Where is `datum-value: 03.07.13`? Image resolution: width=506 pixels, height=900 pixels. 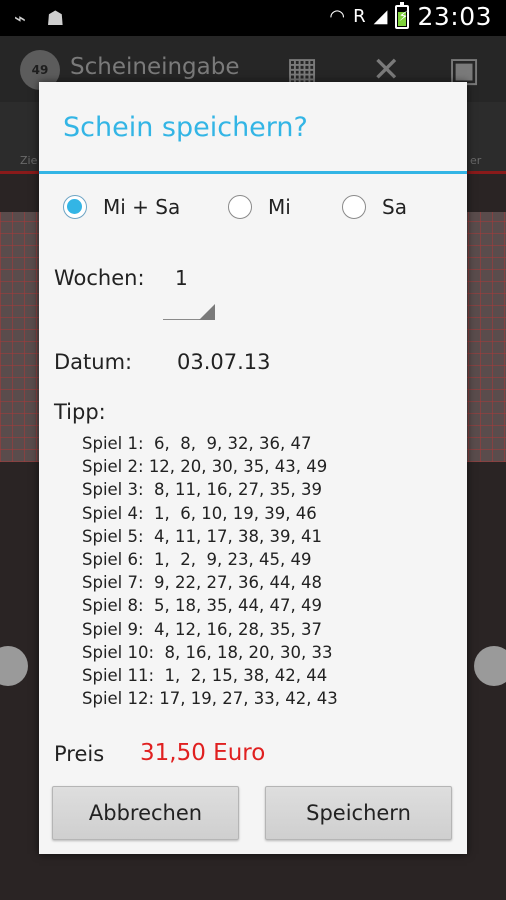
datum-value: 03.07.13 is located at coordinates (224, 362).